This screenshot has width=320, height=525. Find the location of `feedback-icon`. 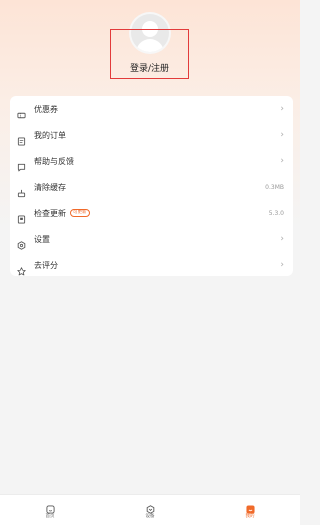

feedback-icon is located at coordinates (21, 164).